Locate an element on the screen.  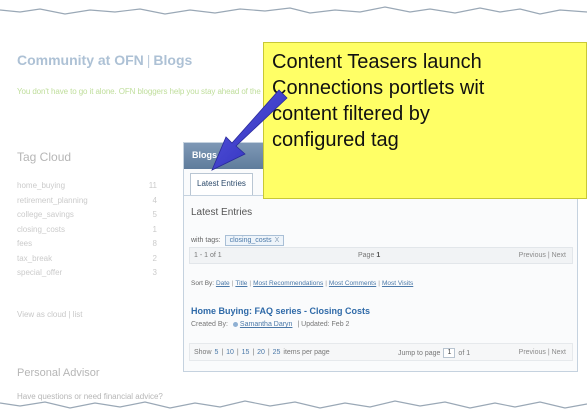
tag-link: special_offer is located at coordinates (39, 275).